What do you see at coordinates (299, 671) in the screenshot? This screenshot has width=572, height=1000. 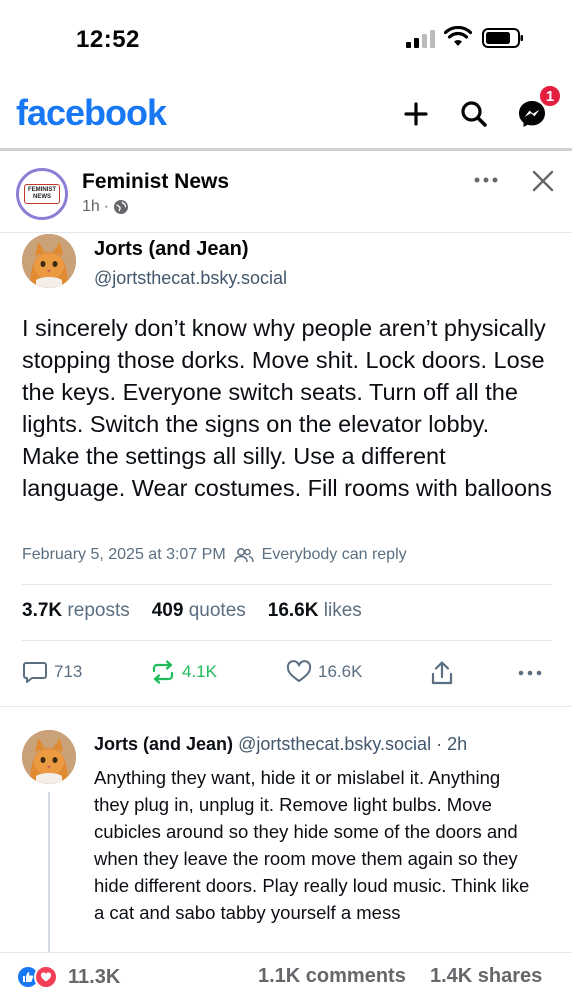 I see `heart-icon` at bounding box center [299, 671].